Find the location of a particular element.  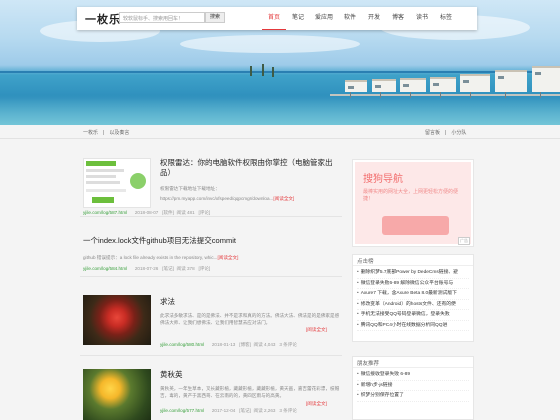

main-menu: 首页 笔记 爱应用 软件 开发 博客 读书 标签 is located at coordinates (360, 18).